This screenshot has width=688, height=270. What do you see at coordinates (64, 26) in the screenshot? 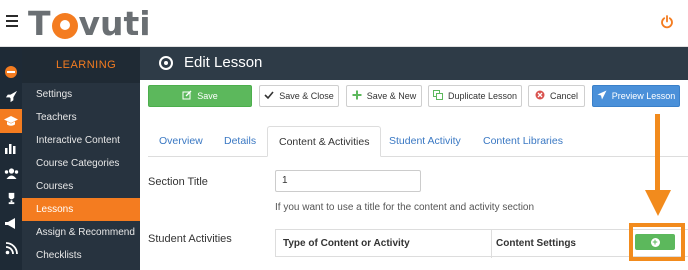
I see `logo-o-mark` at bounding box center [64, 26].